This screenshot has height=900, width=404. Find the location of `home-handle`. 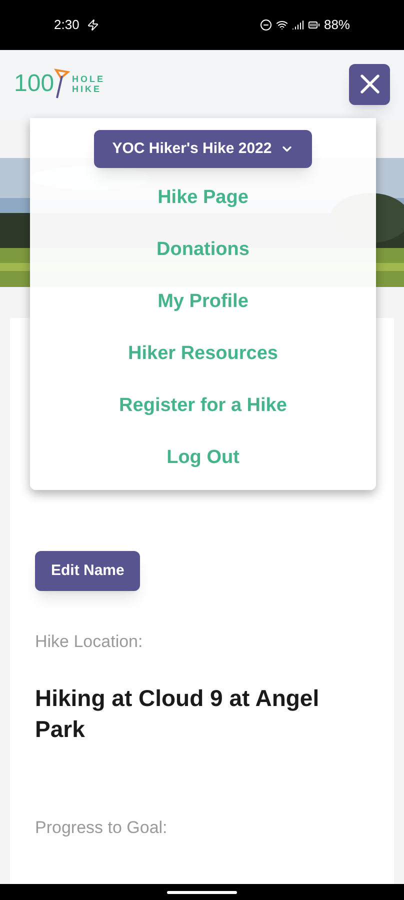

home-handle is located at coordinates (202, 892).